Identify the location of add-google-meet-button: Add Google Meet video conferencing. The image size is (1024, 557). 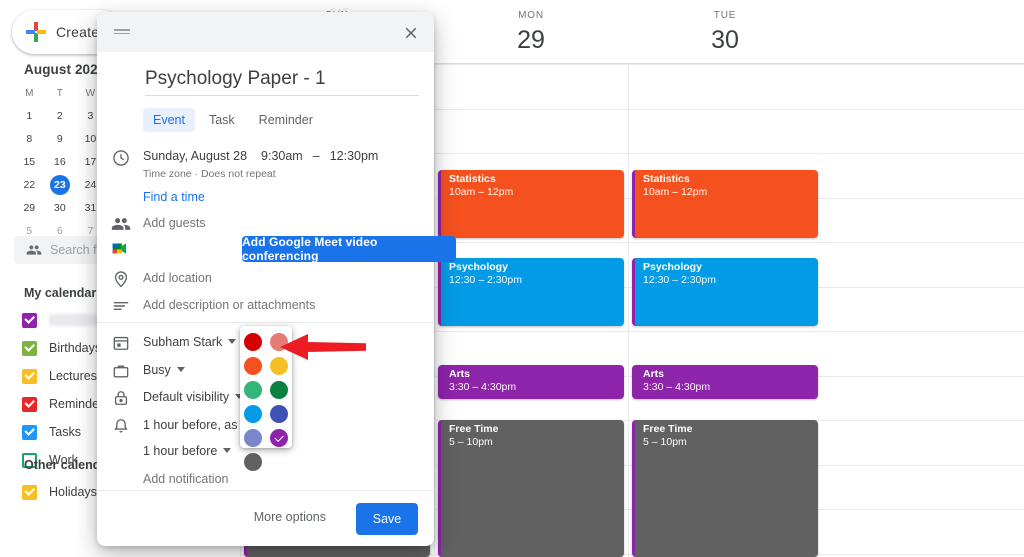
(349, 249).